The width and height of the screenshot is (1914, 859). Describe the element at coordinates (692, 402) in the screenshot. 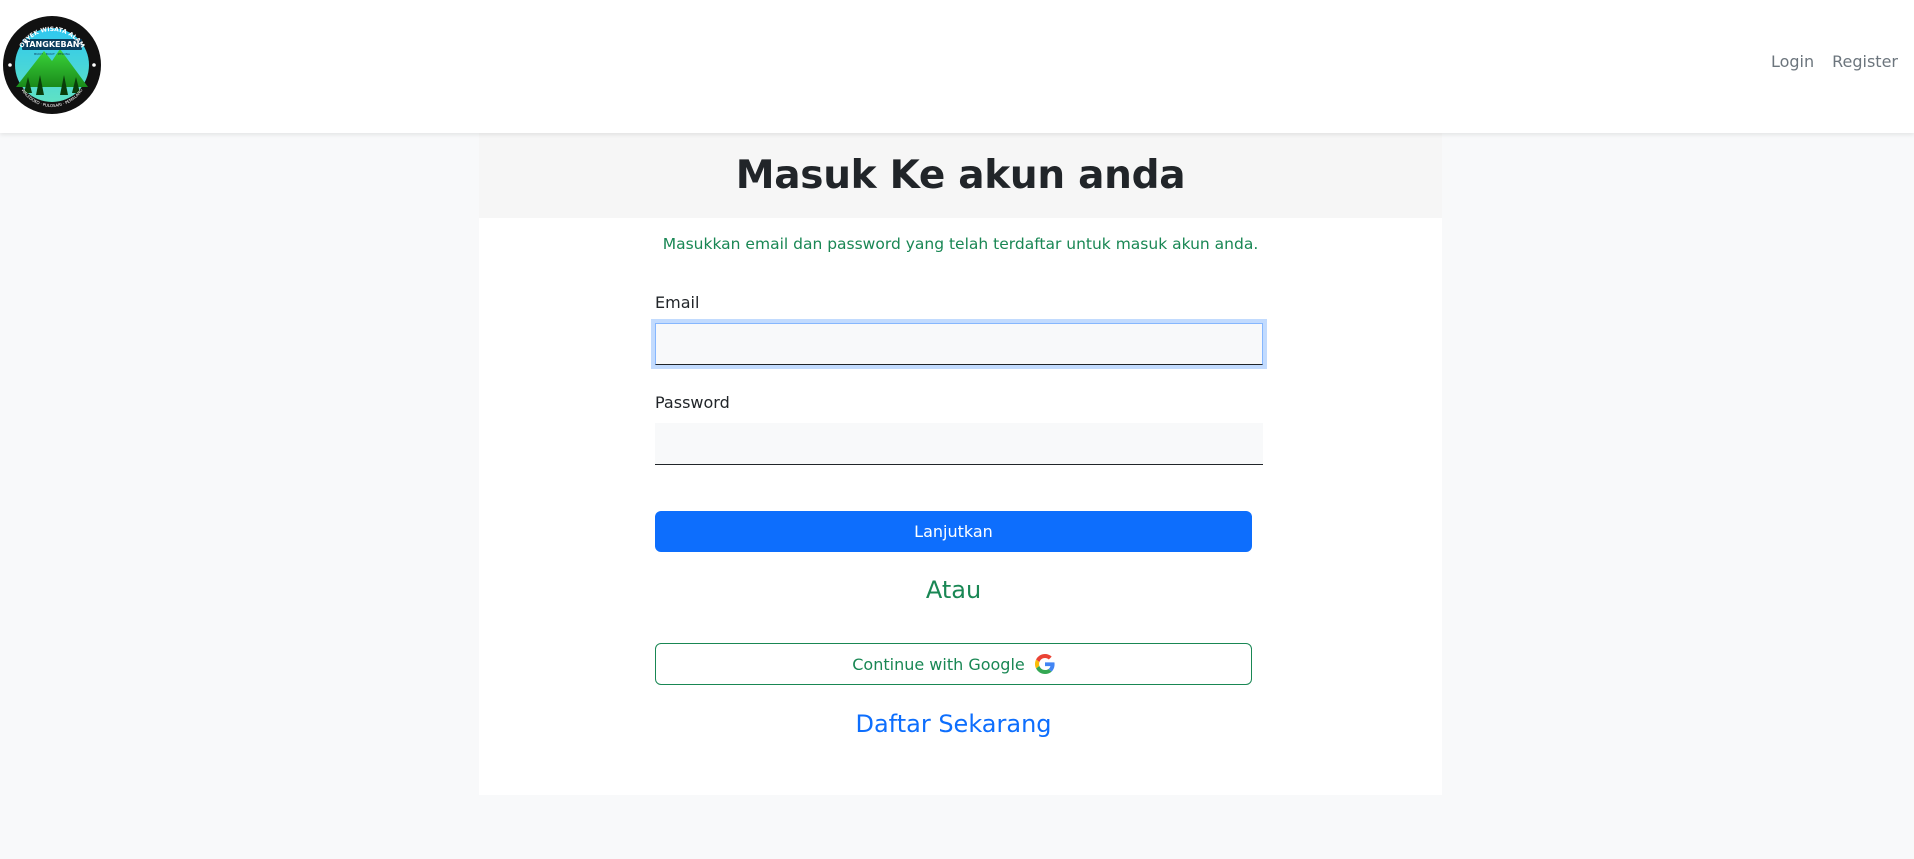

I see `password-label: Password` at that location.